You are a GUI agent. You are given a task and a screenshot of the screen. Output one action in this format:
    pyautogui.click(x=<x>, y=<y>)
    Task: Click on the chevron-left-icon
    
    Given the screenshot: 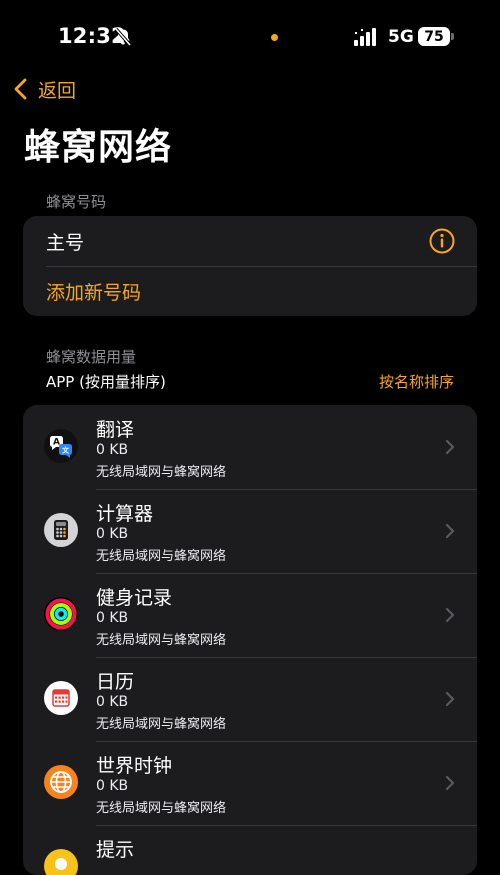 What is the action you would take?
    pyautogui.click(x=20, y=89)
    